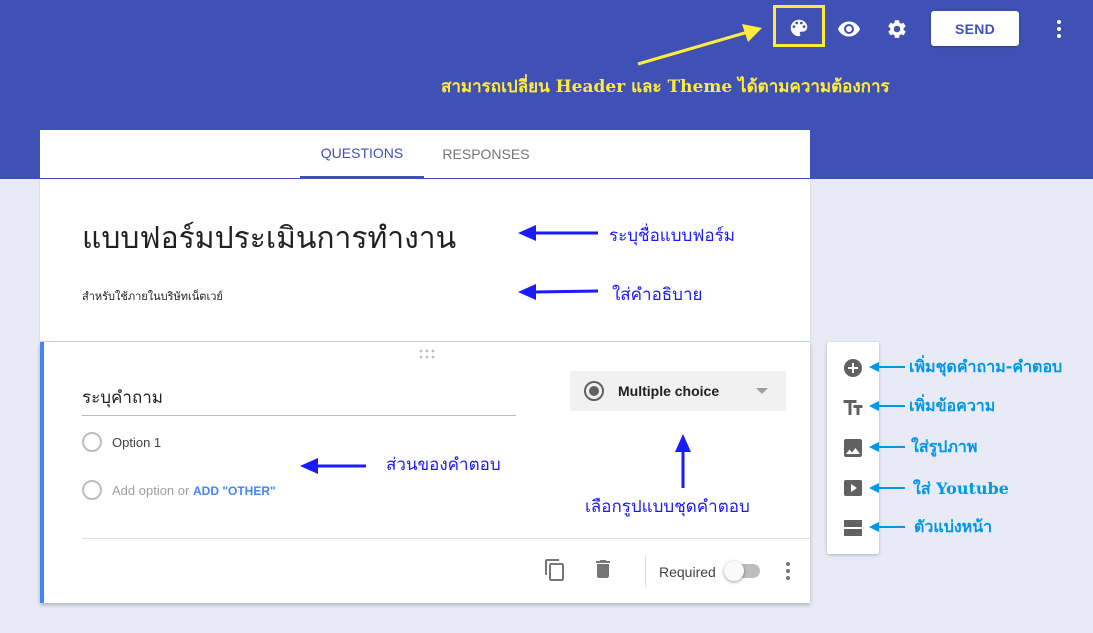 This screenshot has width=1093, height=633. What do you see at coordinates (667, 507) in the screenshot?
I see `annotation-choose-type: เลือกรูปแบบชุดคำตอบ` at bounding box center [667, 507].